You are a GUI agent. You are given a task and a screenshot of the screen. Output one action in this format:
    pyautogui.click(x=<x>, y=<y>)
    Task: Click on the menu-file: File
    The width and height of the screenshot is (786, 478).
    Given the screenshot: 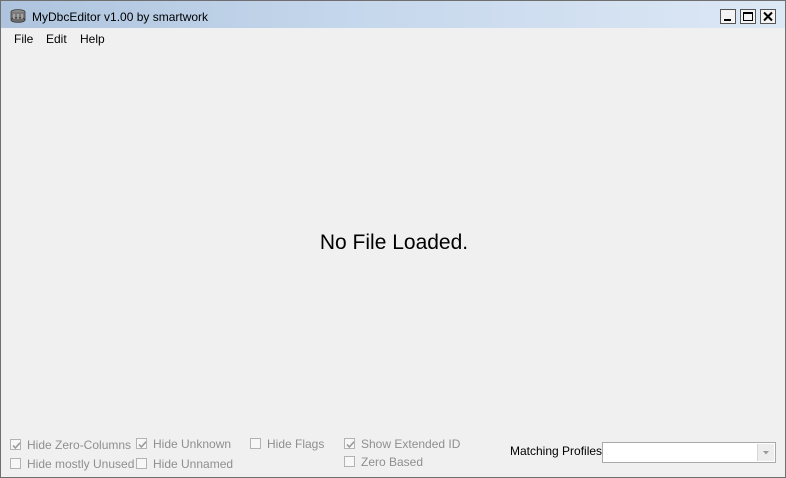 What is the action you would take?
    pyautogui.click(x=23, y=39)
    